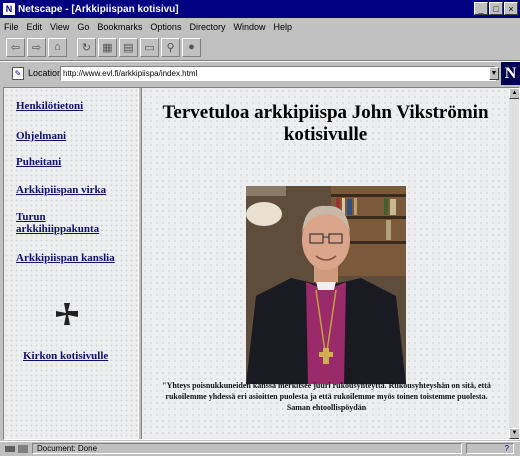 Image resolution: width=520 pixels, height=456 pixels. Describe the element at coordinates (57, 47) in the screenshot. I see `home-icon: ⌂` at that location.